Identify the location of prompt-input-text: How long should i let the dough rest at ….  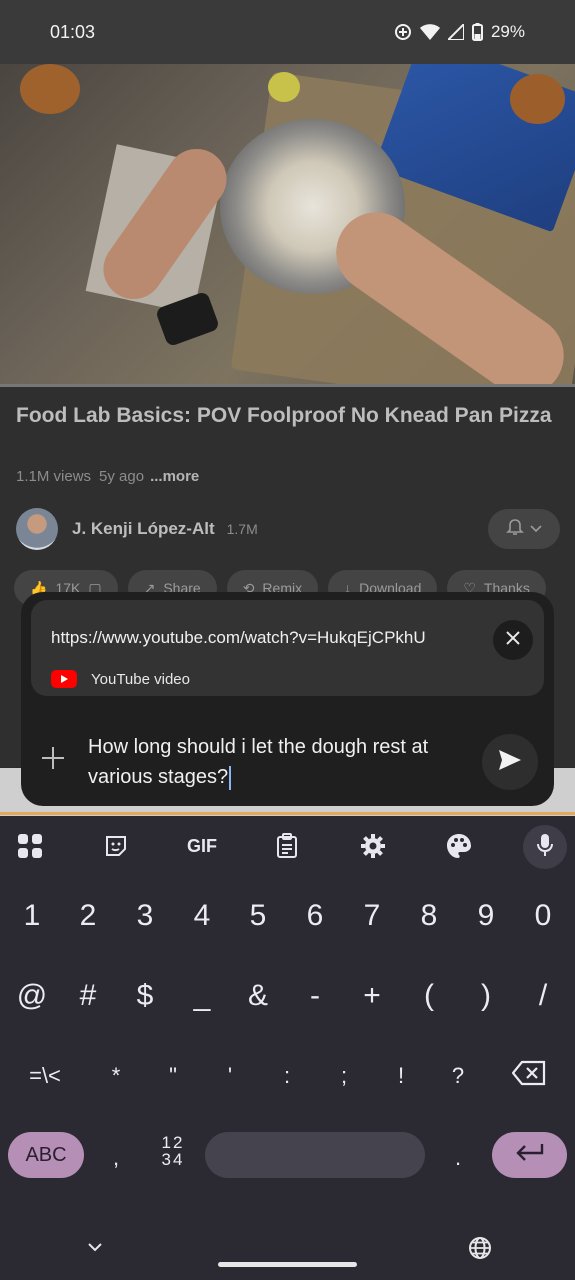
(258, 762).